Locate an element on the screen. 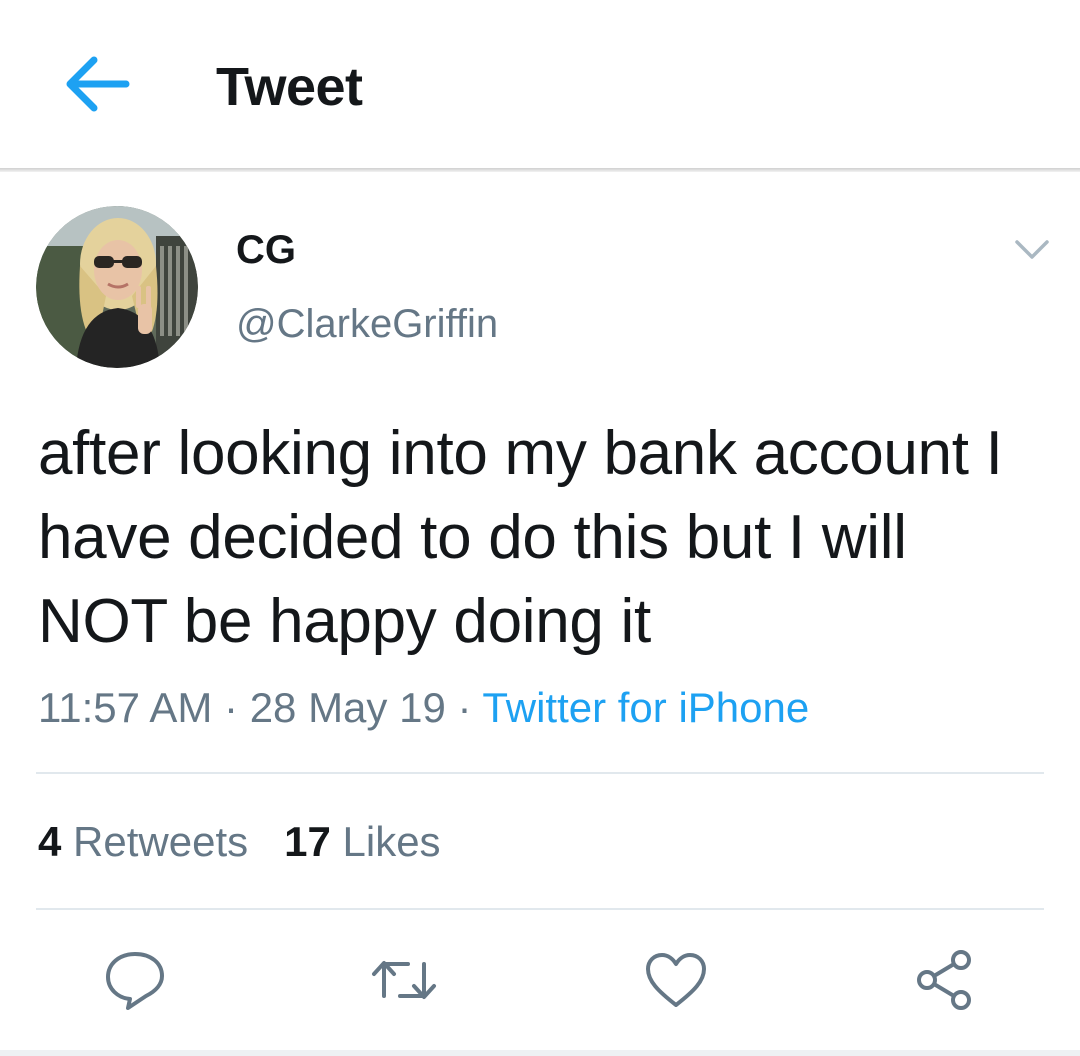 The width and height of the screenshot is (1080, 1056). bottom-divider is located at coordinates (540, 1053).